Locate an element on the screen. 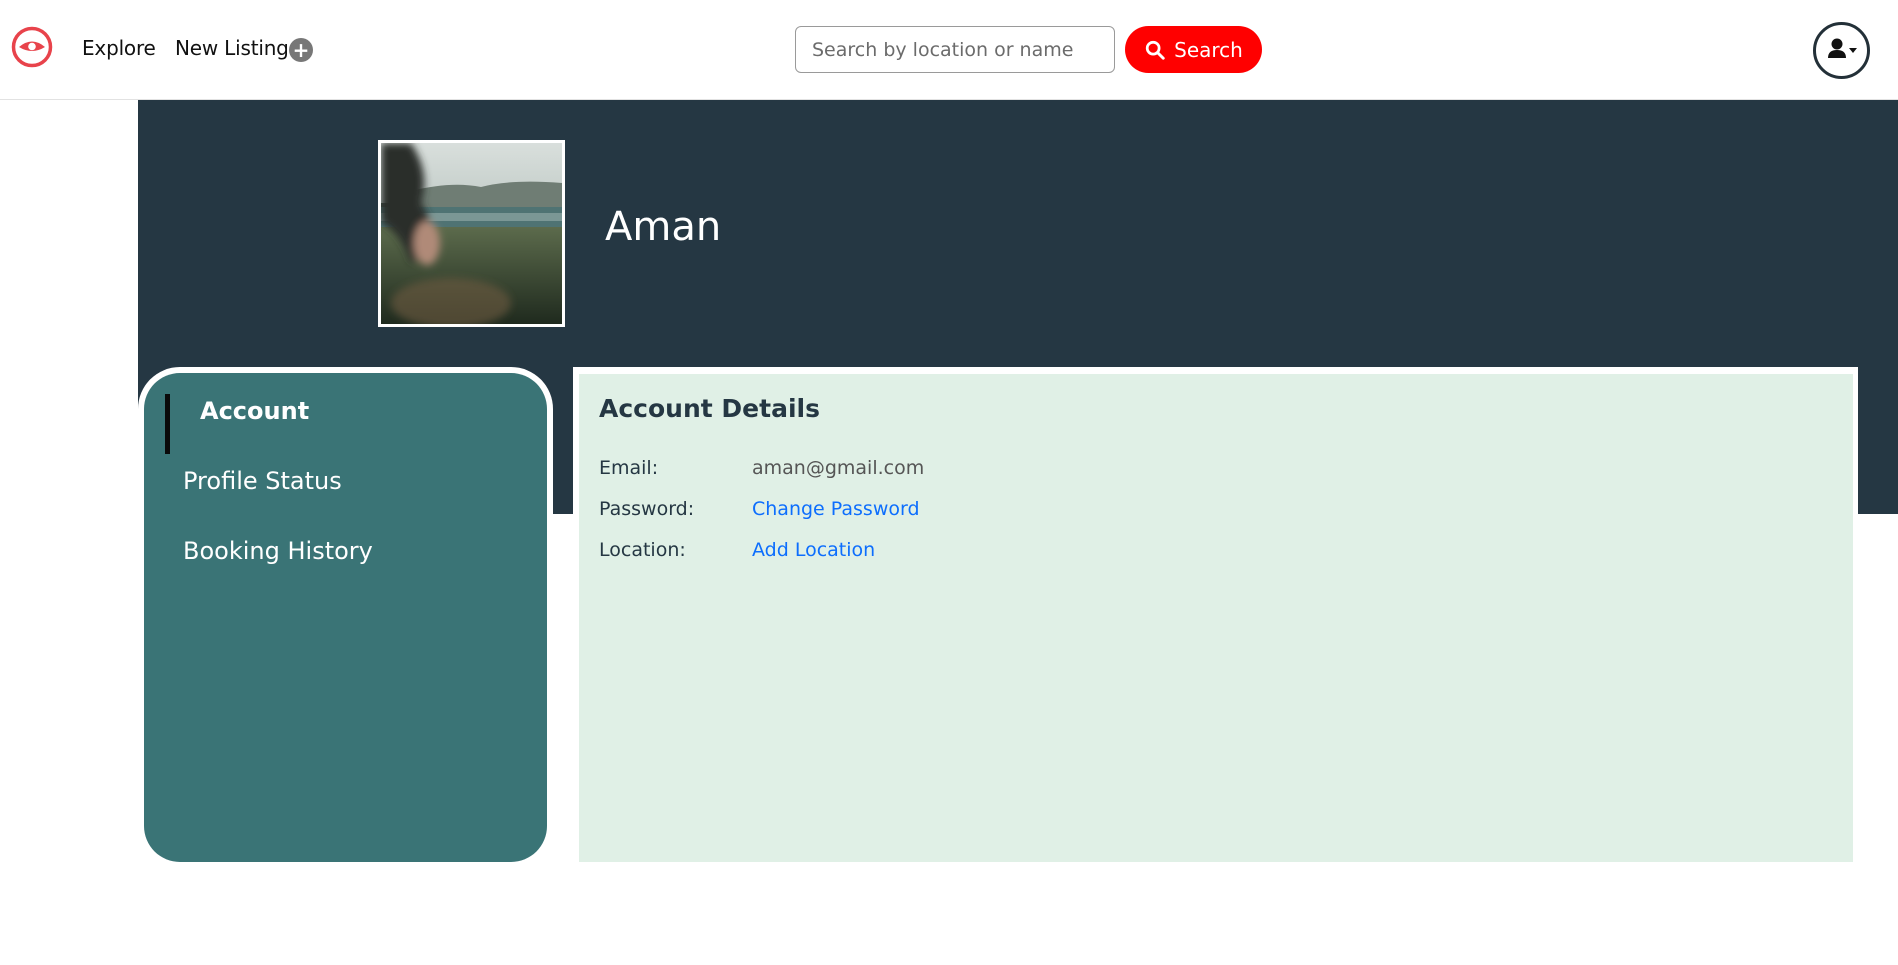 The height and width of the screenshot is (965, 1898). nav-explore-link: Explore is located at coordinates (119, 48).